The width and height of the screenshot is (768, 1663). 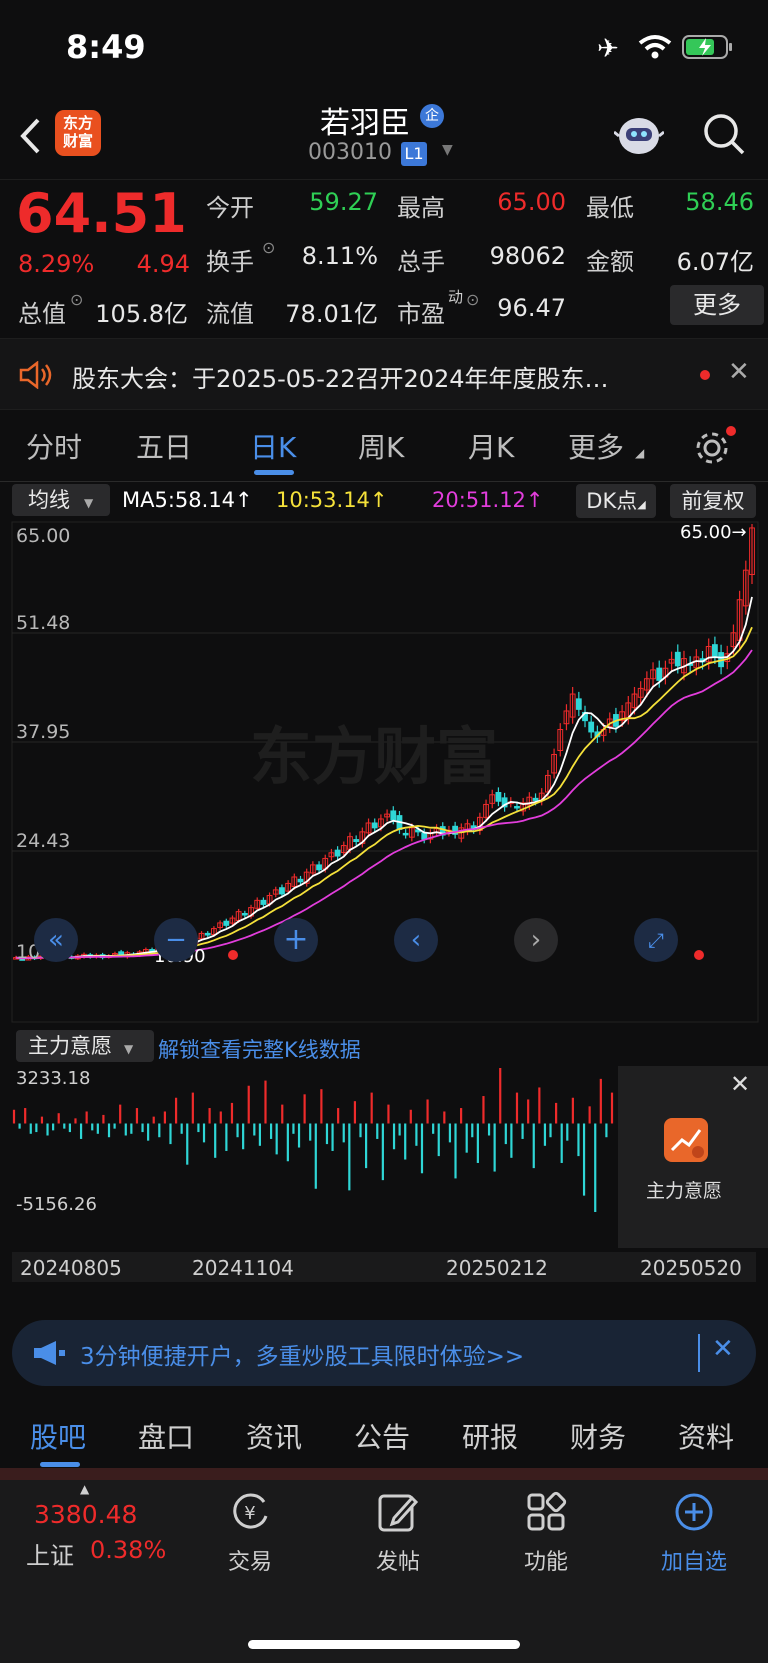 I want to click on info-icon: ⊙, so click(x=76, y=299).